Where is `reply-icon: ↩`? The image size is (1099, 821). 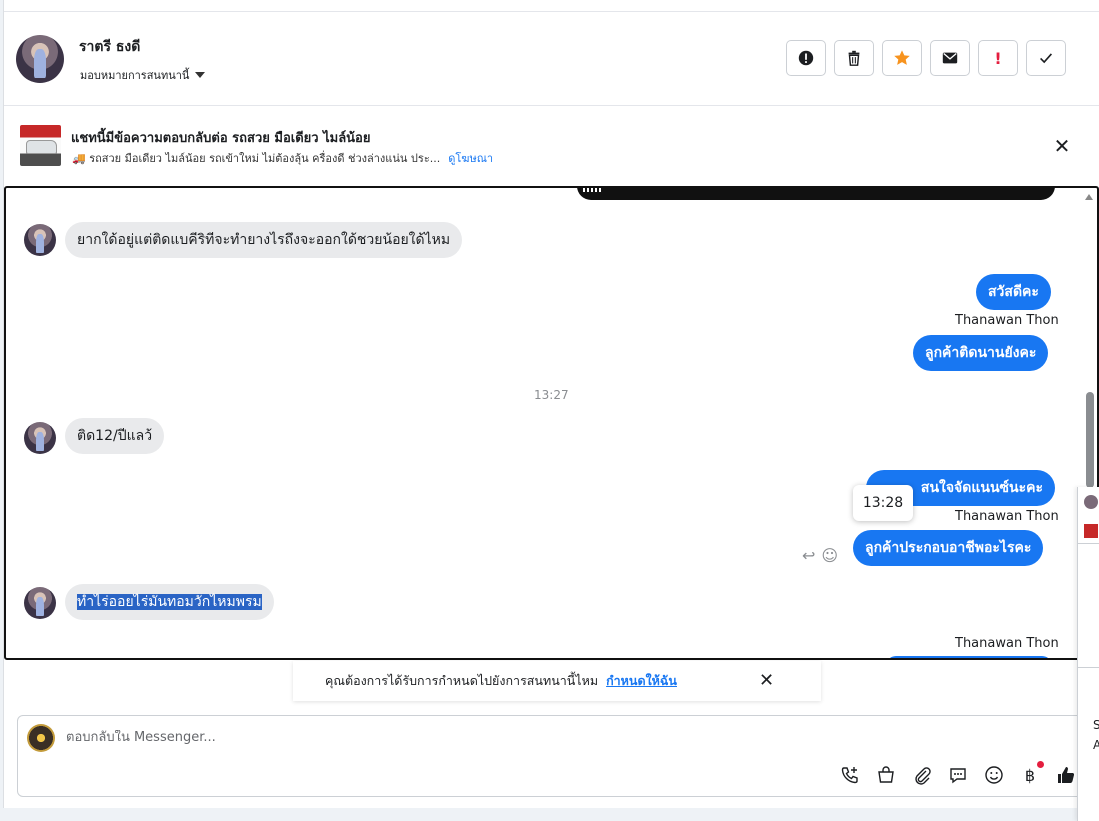 reply-icon: ↩ is located at coordinates (808, 555).